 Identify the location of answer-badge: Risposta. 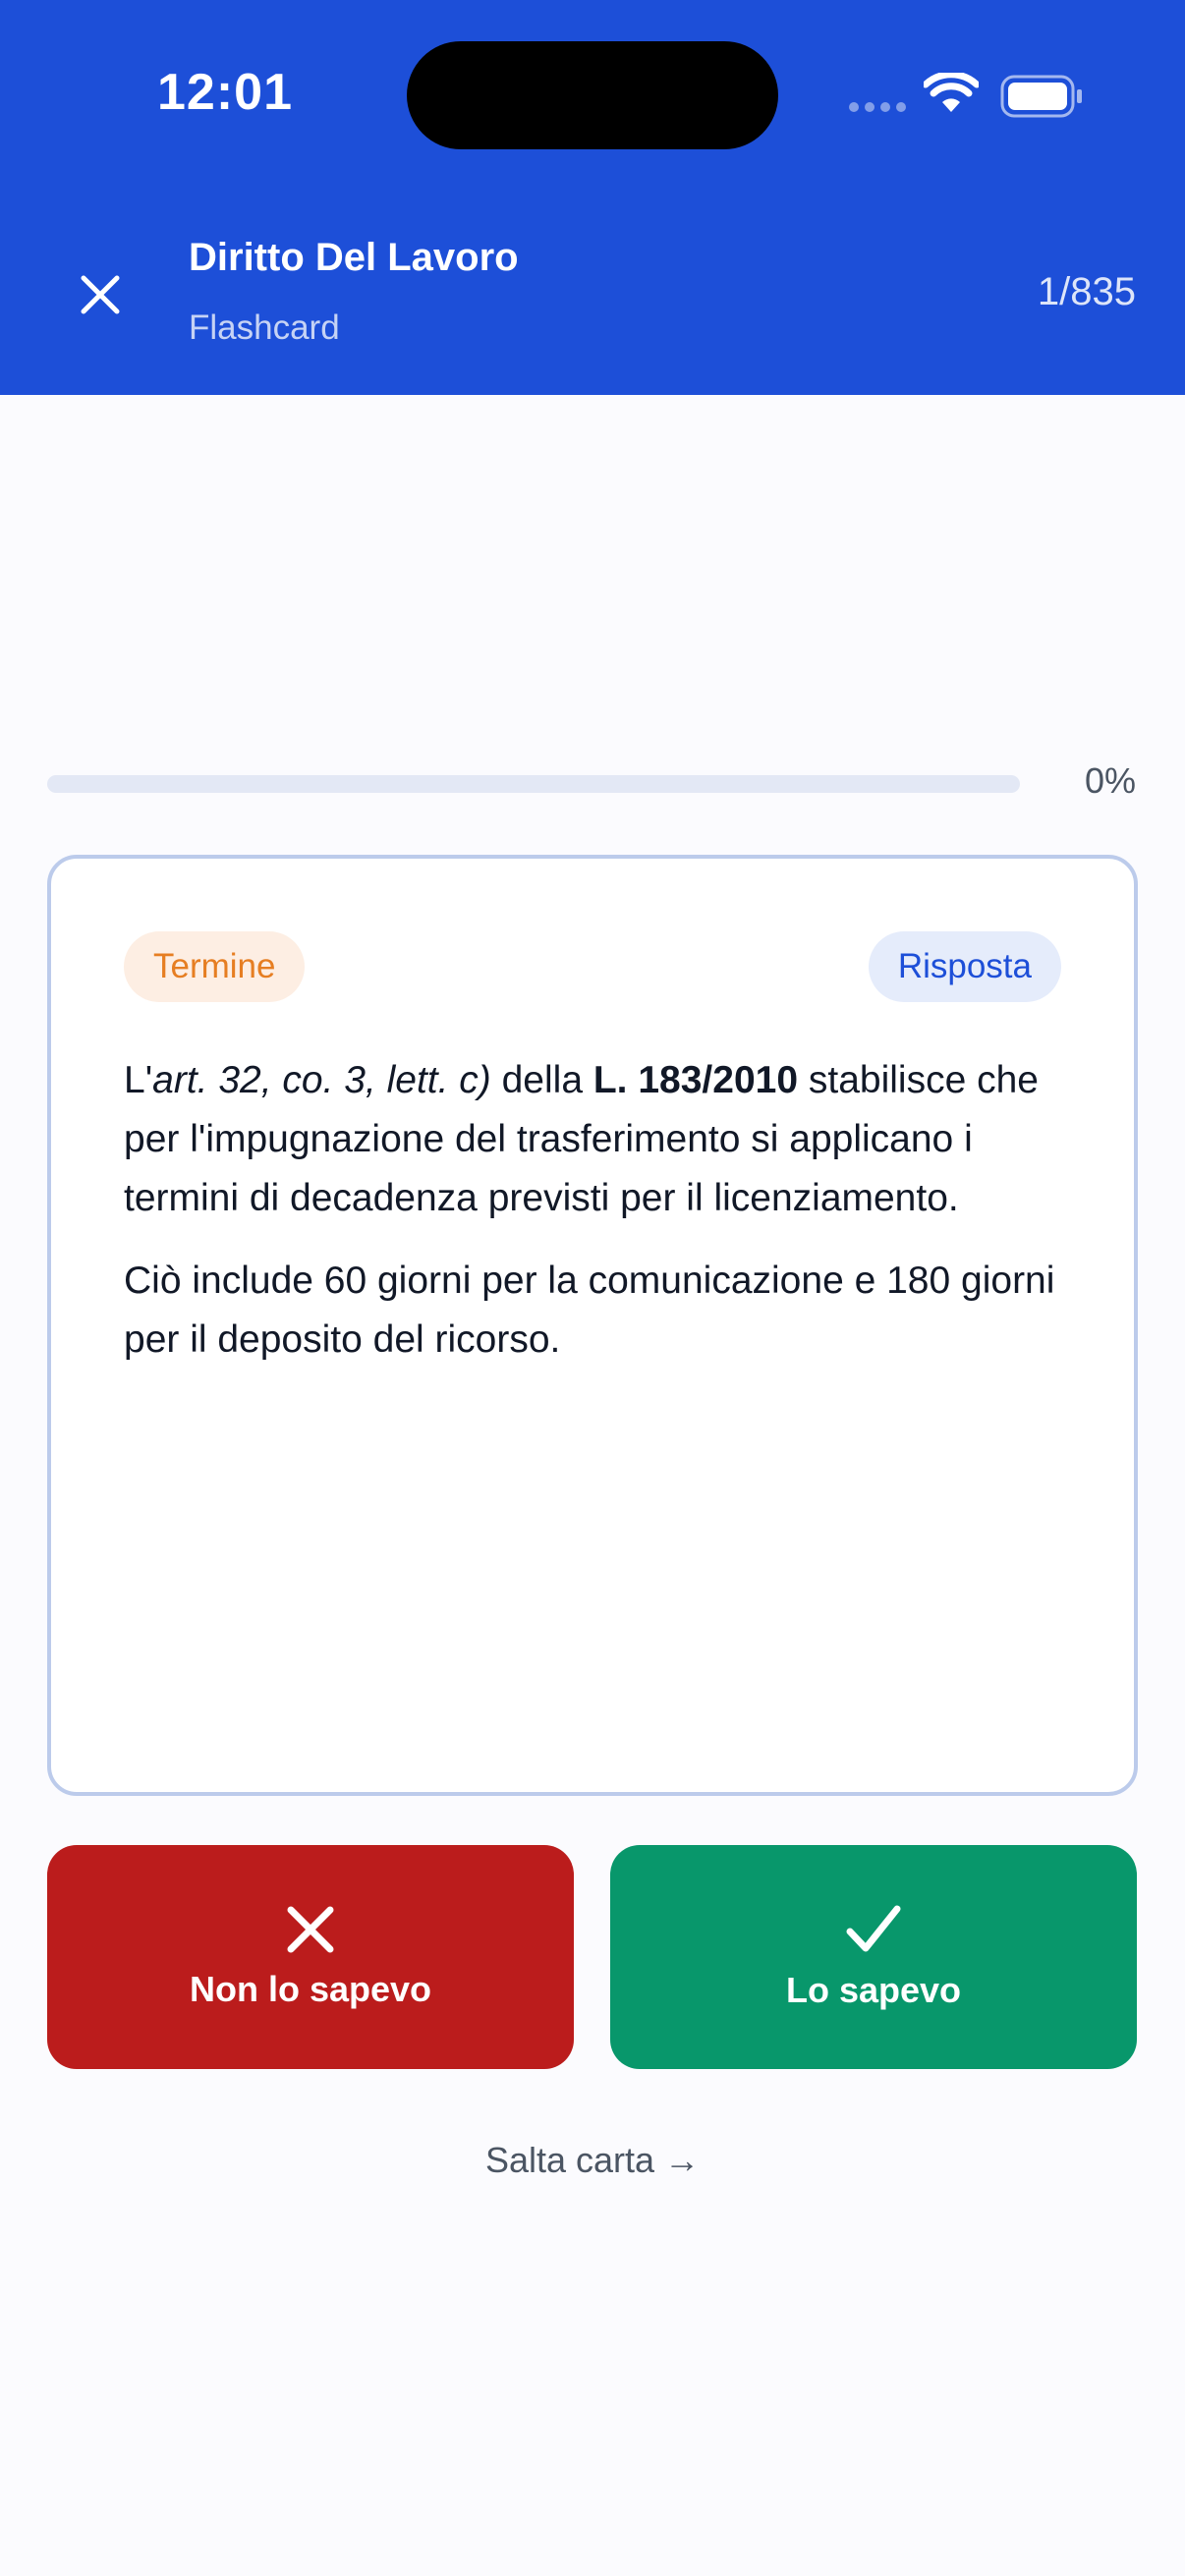
(965, 966).